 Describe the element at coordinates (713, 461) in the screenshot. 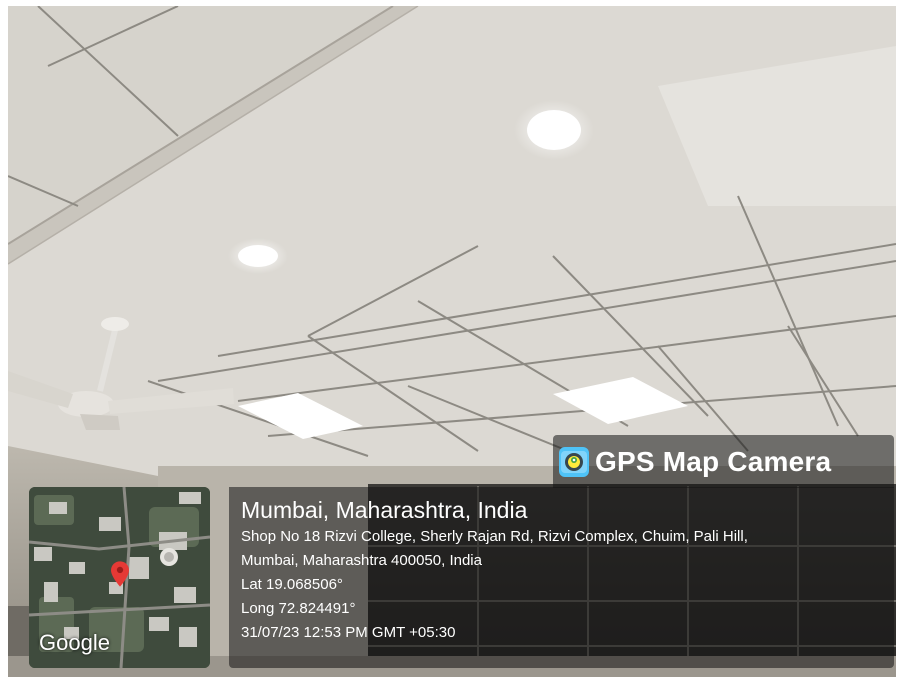

I see `gps-app-name: GPS Map Camera` at that location.